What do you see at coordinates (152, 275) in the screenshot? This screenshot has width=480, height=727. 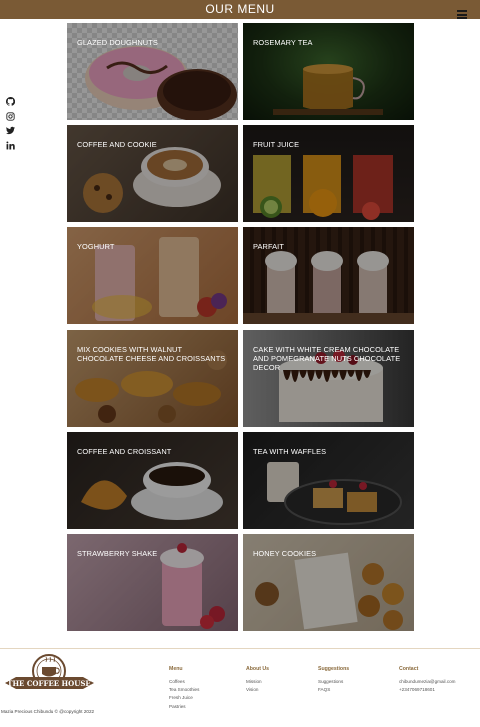 I see `menu-card-yoghurt: YOGHURT` at bounding box center [152, 275].